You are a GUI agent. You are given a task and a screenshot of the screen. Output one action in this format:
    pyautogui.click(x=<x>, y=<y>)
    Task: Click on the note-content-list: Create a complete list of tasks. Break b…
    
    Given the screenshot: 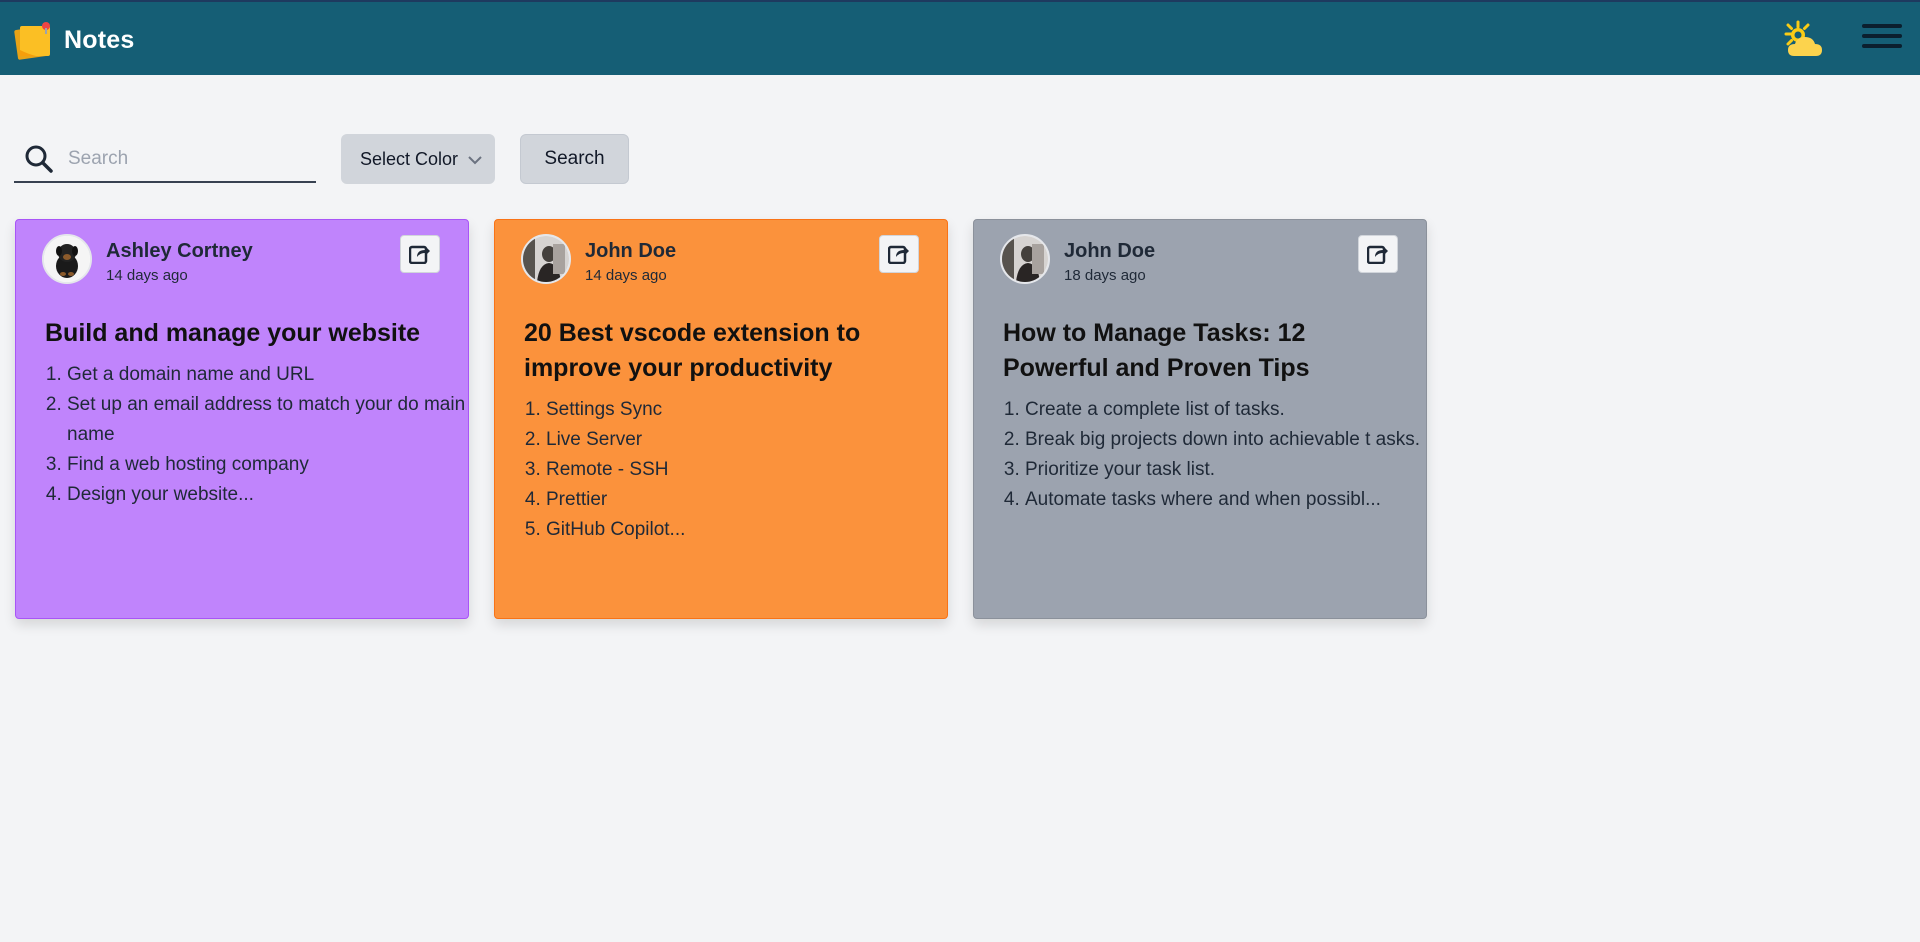 What is the action you would take?
    pyautogui.click(x=1219, y=455)
    